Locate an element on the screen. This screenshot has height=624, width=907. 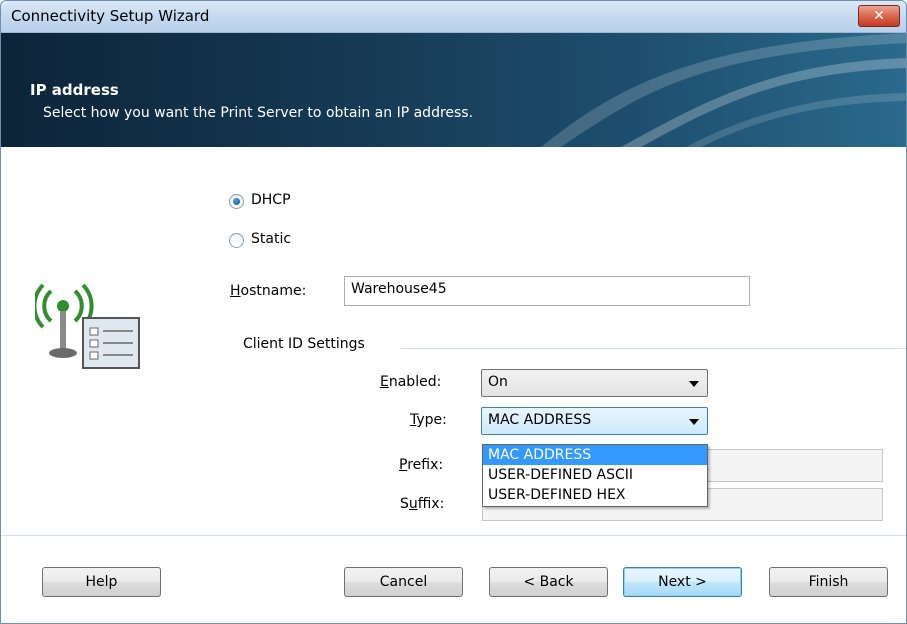
client-id-group-label: Client ID Settings is located at coordinates (304, 344).